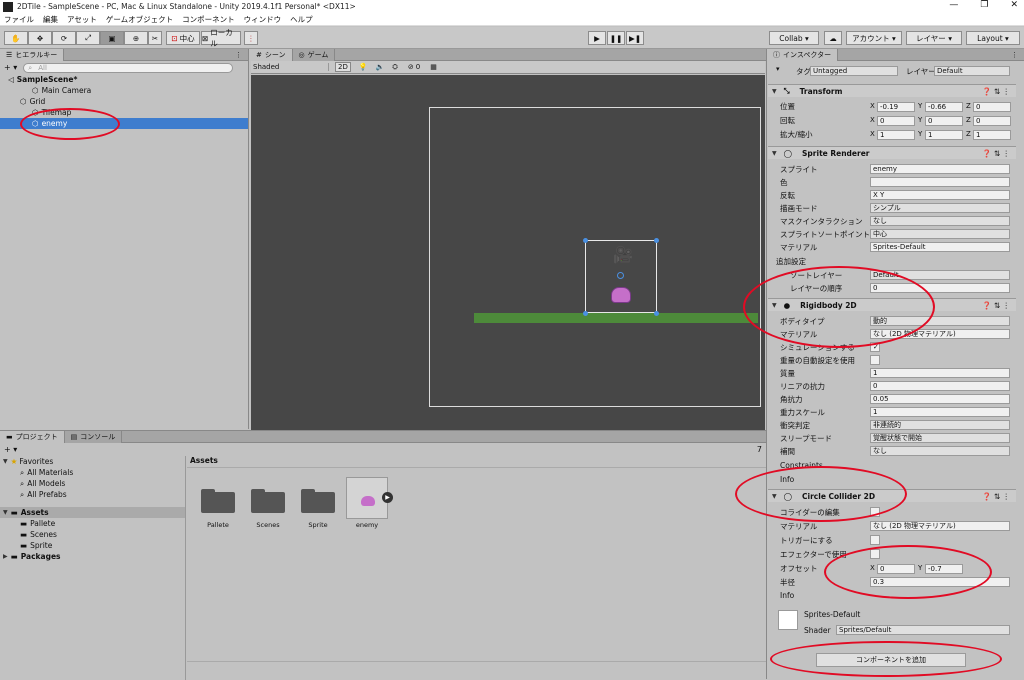 Image resolution: width=1024 pixels, height=680 pixels. What do you see at coordinates (238, 55) in the screenshot?
I see `hierarchy-menu-icon: ⋮` at bounding box center [238, 55].